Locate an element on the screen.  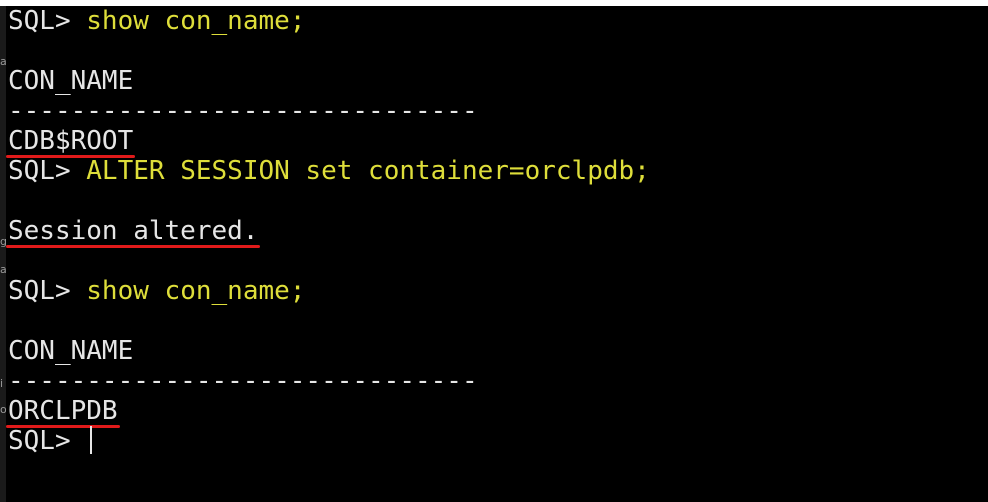
result-value-highlighted: CDB$ROOT is located at coordinates (70, 142).